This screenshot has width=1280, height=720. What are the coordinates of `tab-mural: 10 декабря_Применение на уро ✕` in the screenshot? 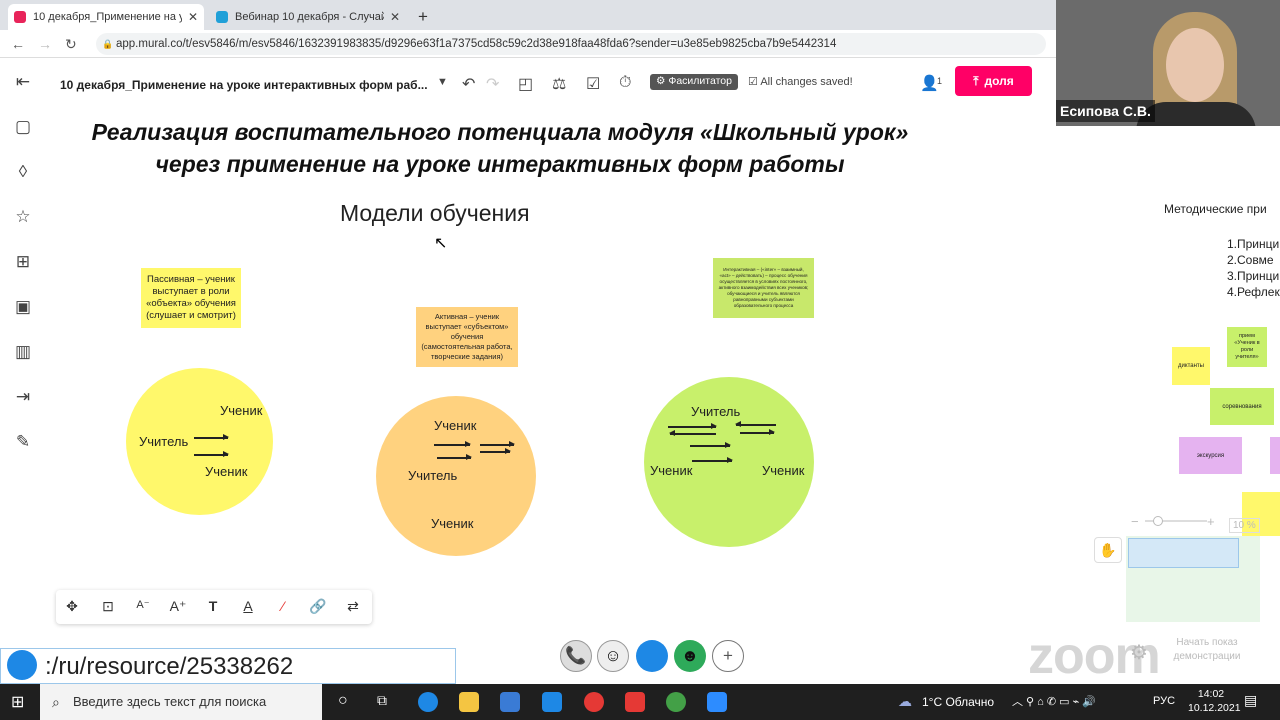 It's located at (106, 17).